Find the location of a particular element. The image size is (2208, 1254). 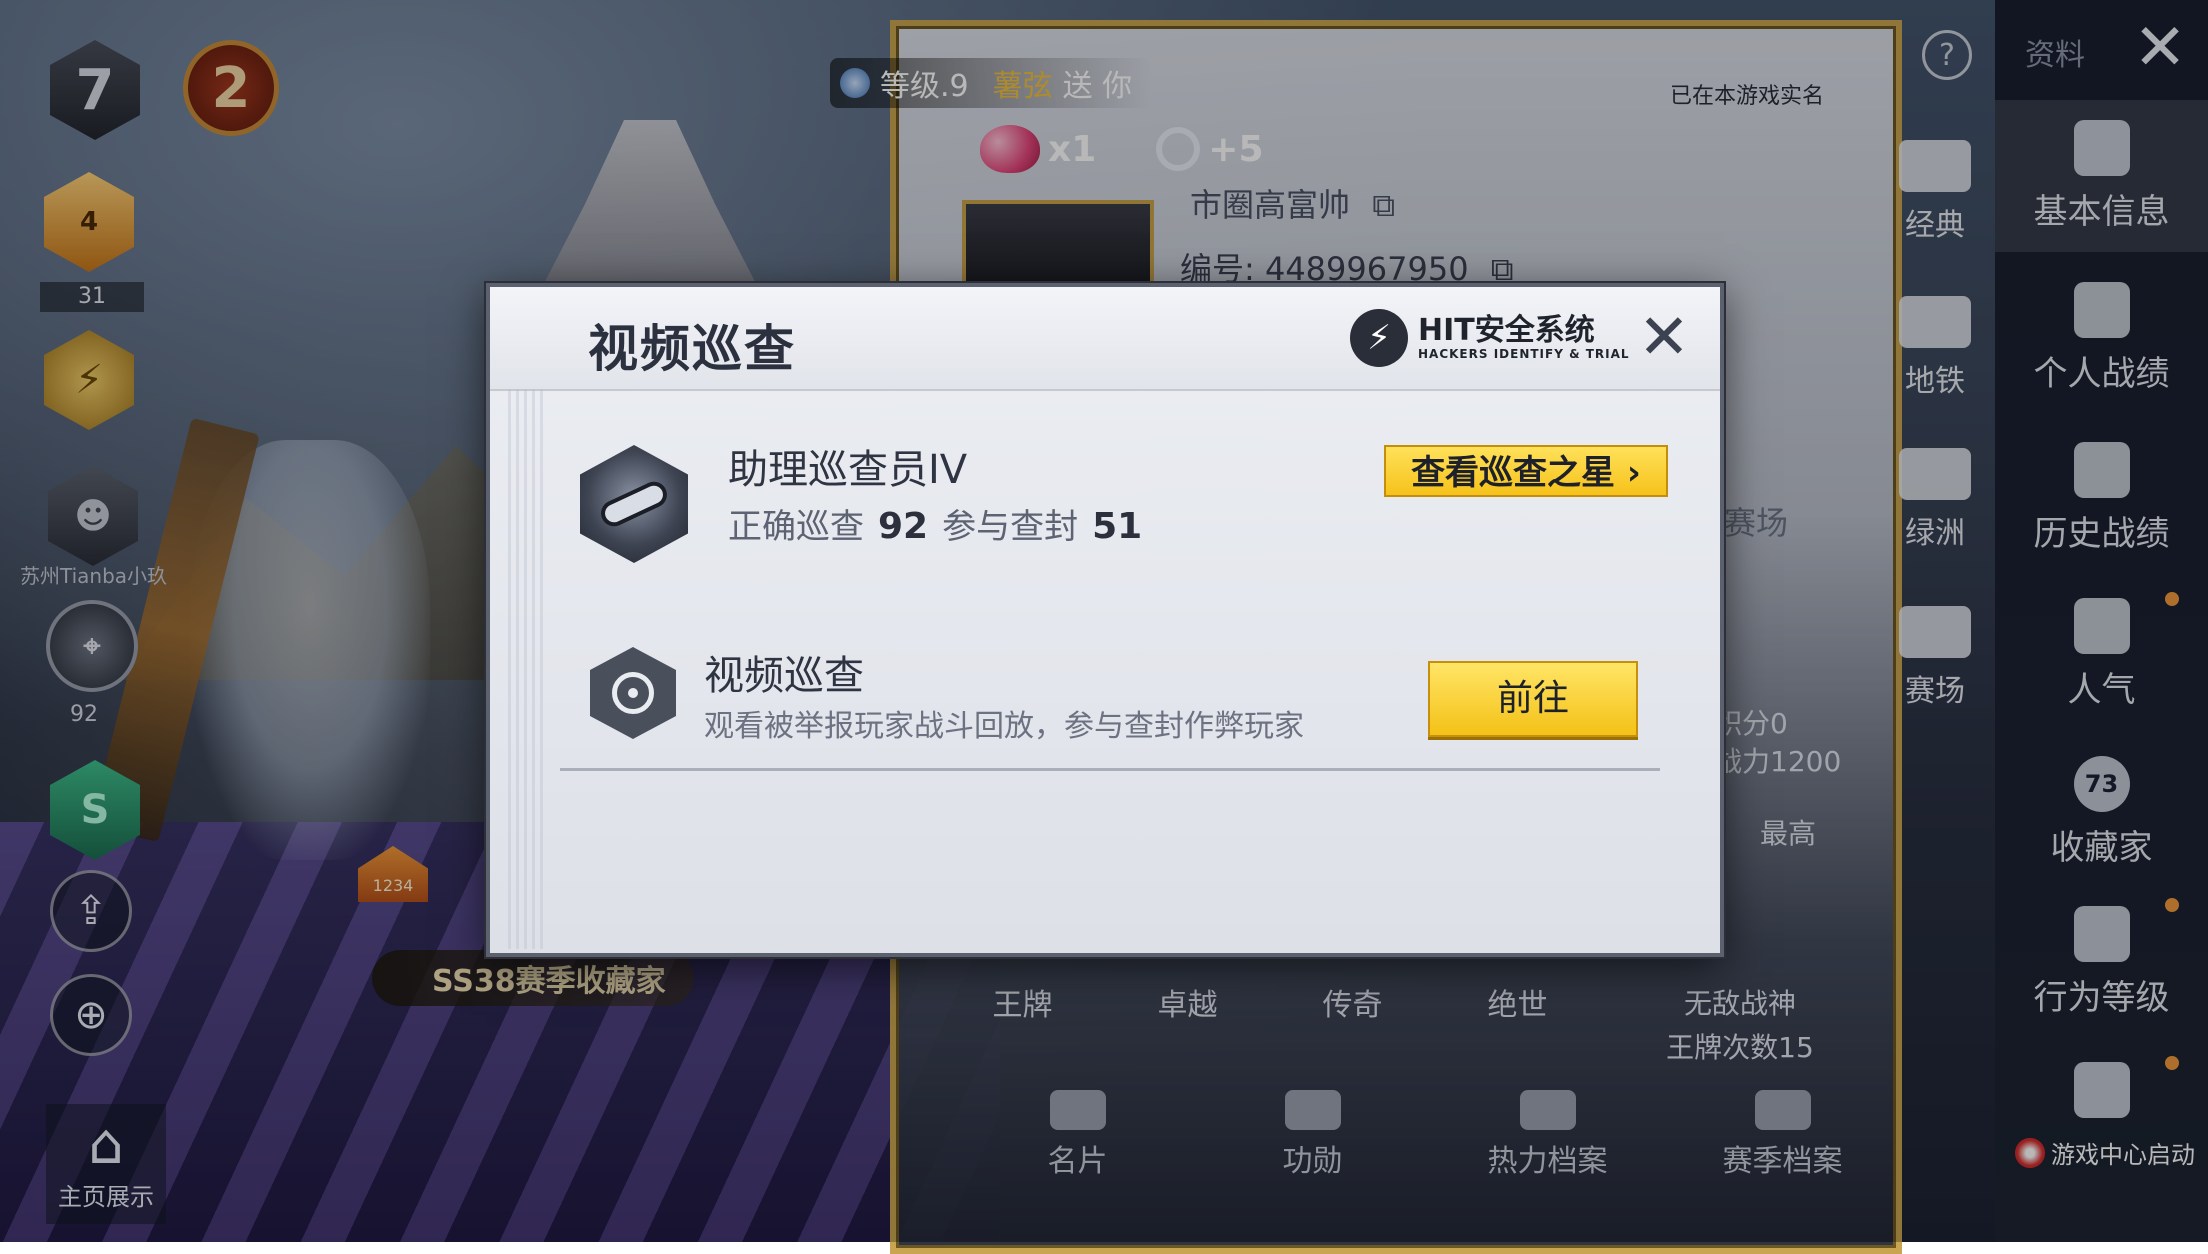

hit-security-logo: ⚡ HIT安全系统 HACKERS IDENTIFY & TRIAL is located at coordinates (1490, 338).